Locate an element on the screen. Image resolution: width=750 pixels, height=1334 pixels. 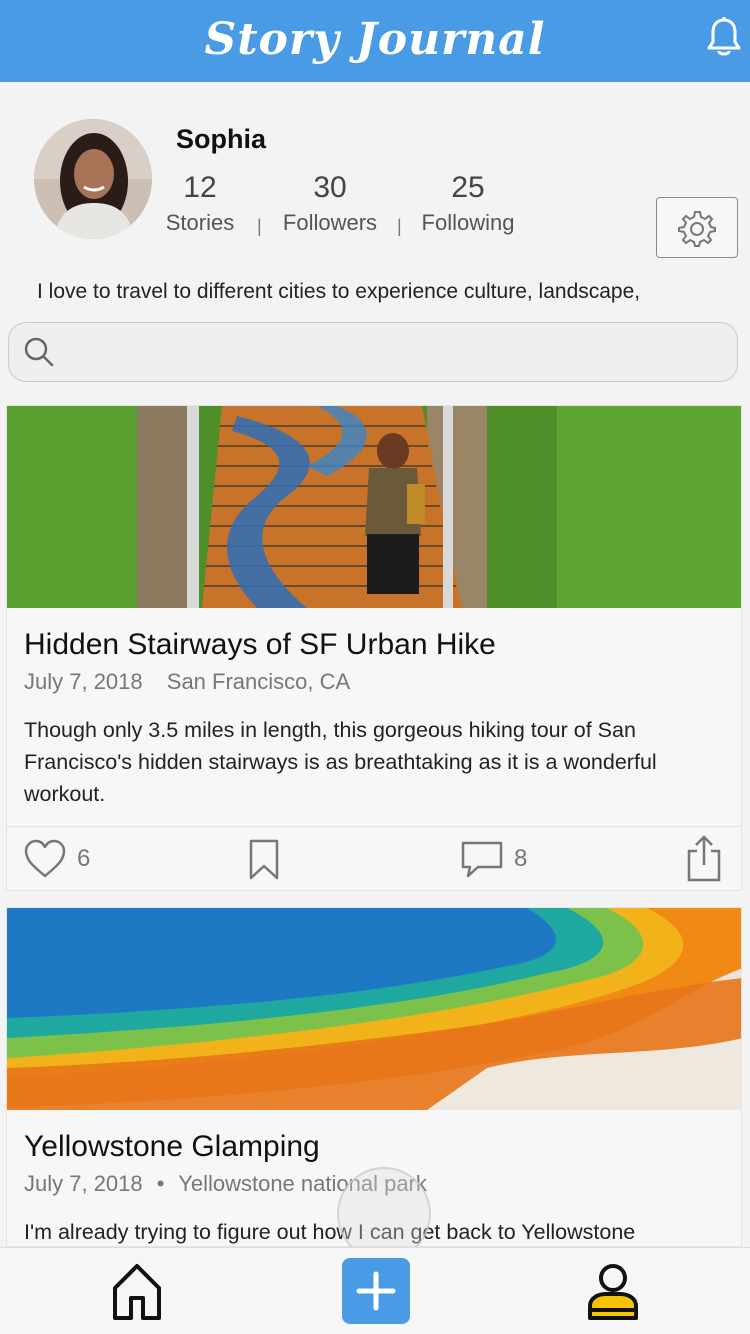
like-button: 6 is located at coordinates (56, 859).